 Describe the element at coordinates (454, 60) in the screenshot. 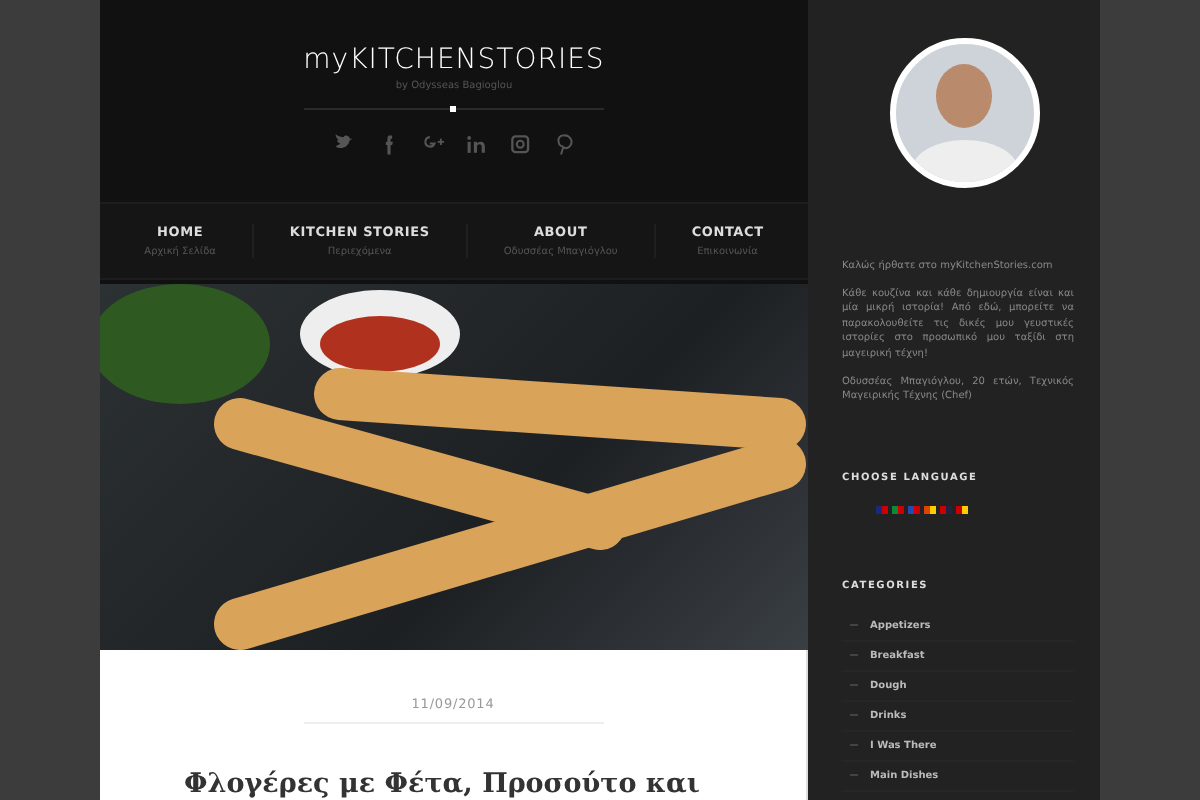

I see `site-logo: myKITCHENSTORIES` at that location.